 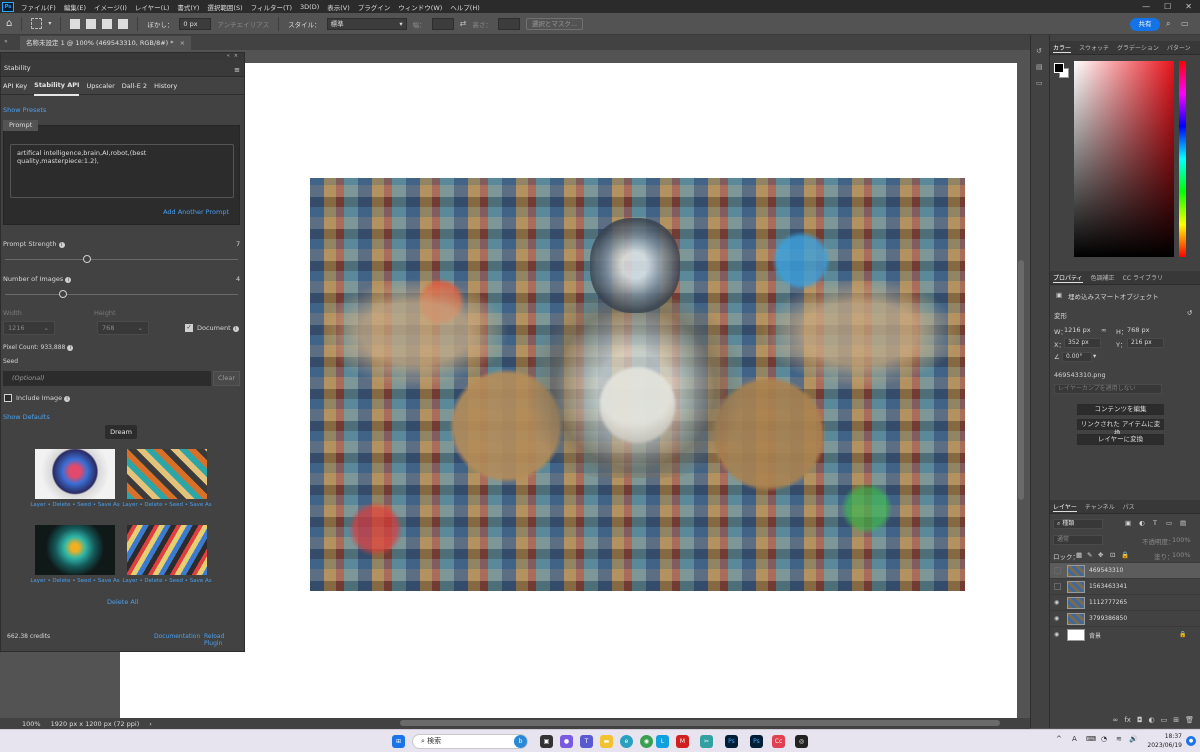 What do you see at coordinates (1125, 570) in the screenshot?
I see `layer-row: 469543310` at bounding box center [1125, 570].